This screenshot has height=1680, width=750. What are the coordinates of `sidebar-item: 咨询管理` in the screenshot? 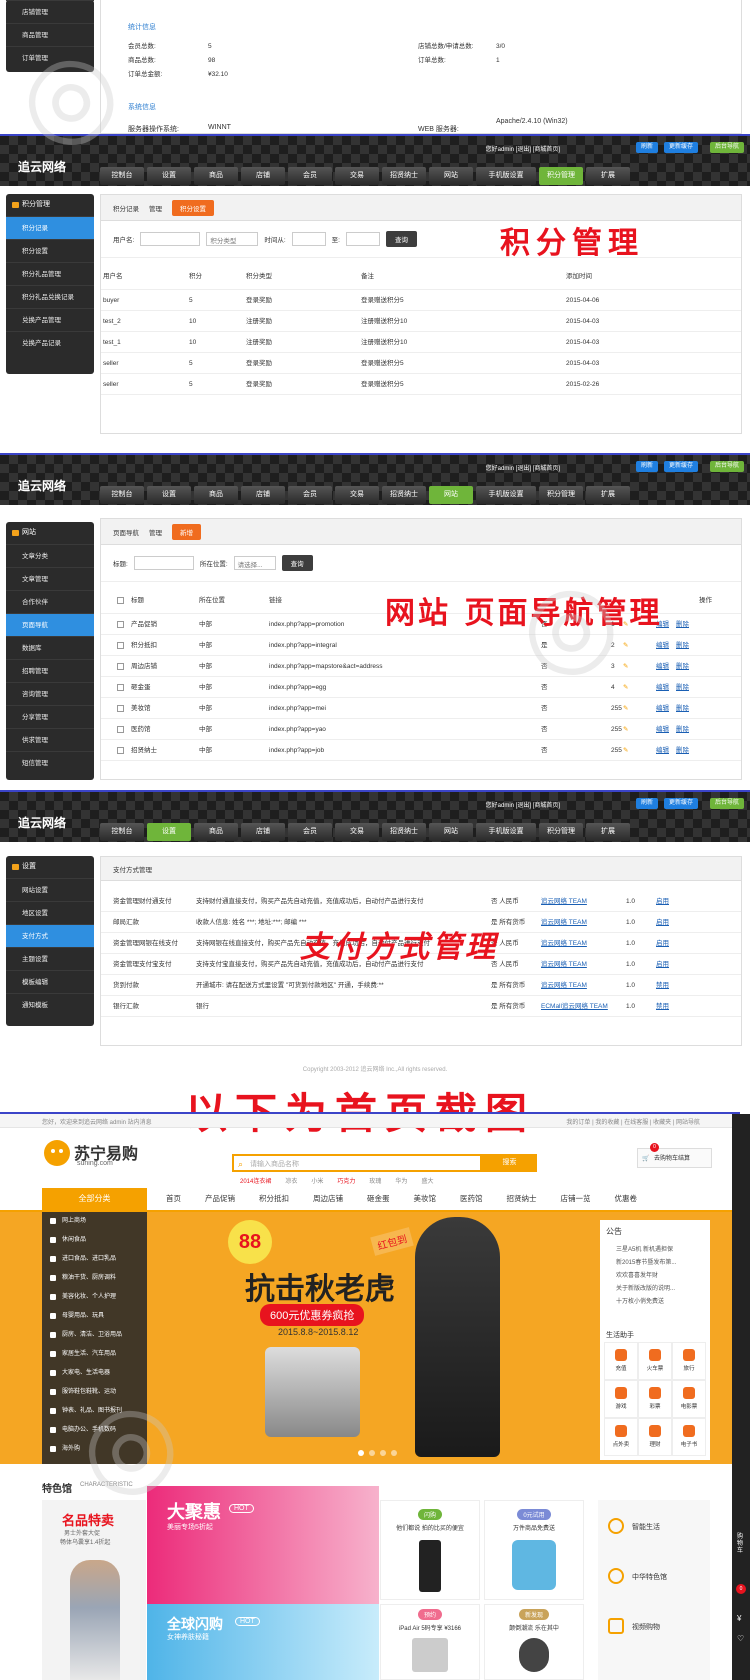 It's located at (50, 693).